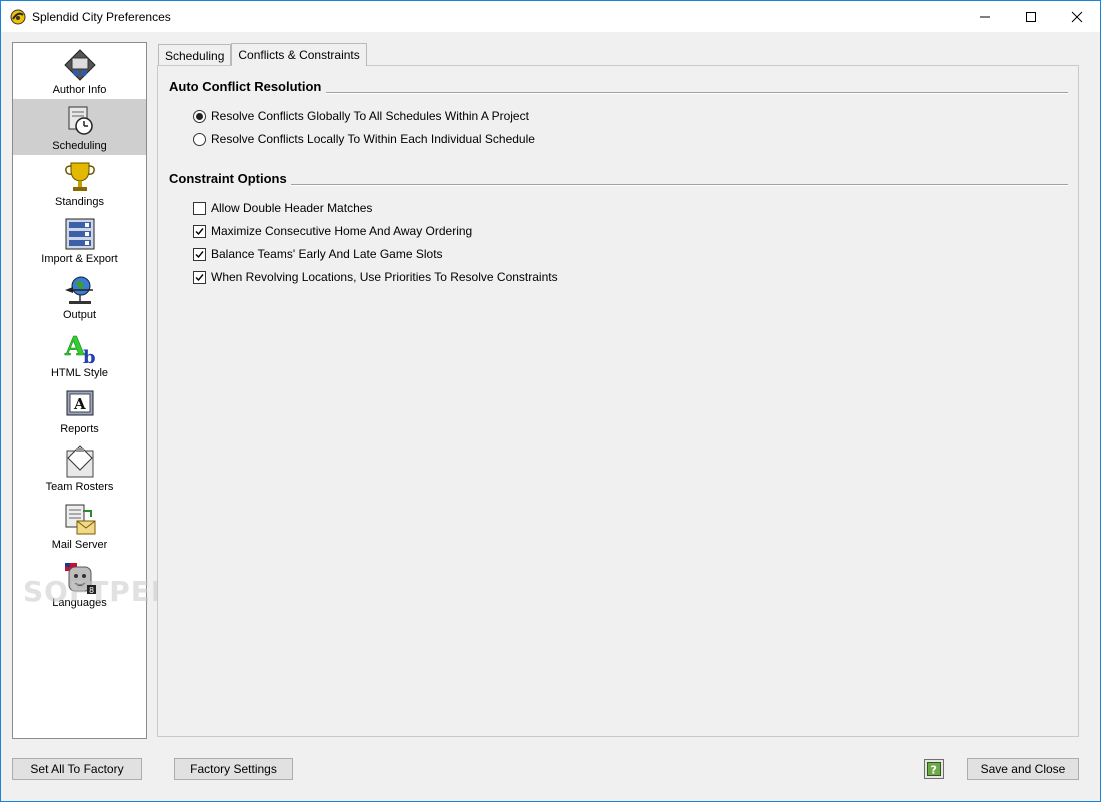 The image size is (1101, 802). I want to click on checkbox-balance-slots: Balance Teams' Early And Late Game Slots, so click(318, 254).